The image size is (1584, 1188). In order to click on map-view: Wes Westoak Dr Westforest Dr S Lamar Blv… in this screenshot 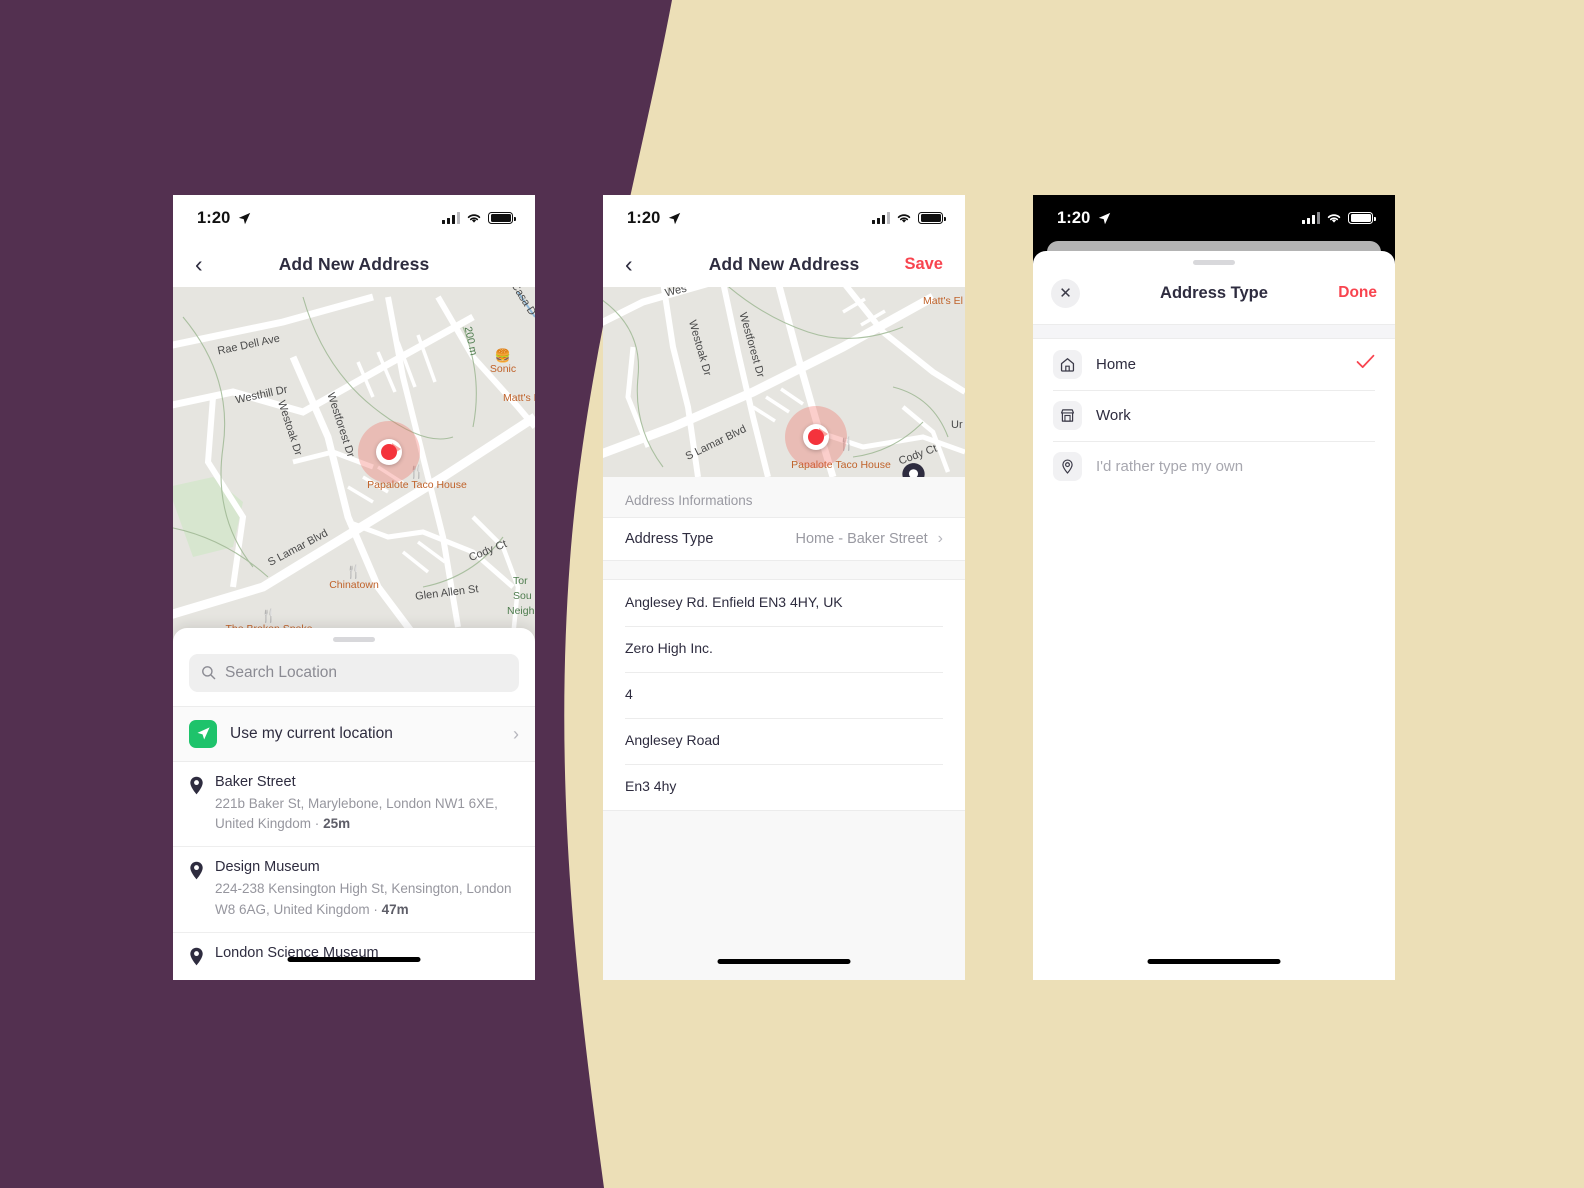, I will do `click(784, 382)`.